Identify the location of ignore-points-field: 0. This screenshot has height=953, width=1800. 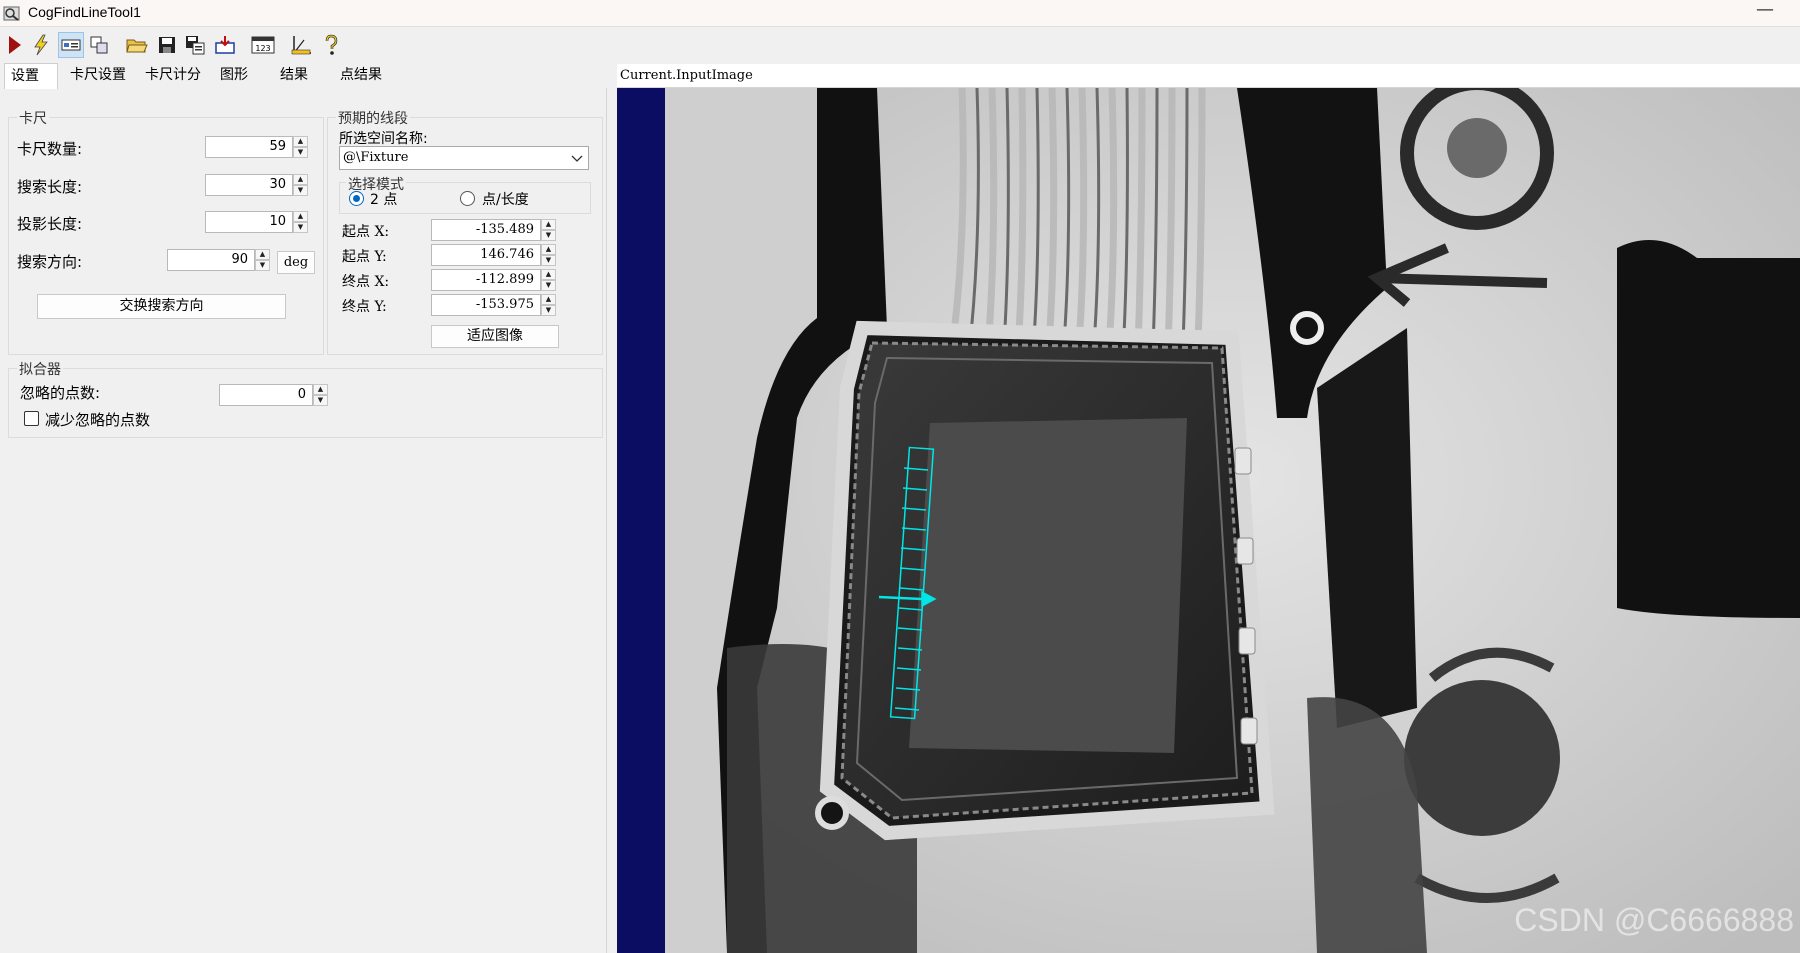
(266, 395).